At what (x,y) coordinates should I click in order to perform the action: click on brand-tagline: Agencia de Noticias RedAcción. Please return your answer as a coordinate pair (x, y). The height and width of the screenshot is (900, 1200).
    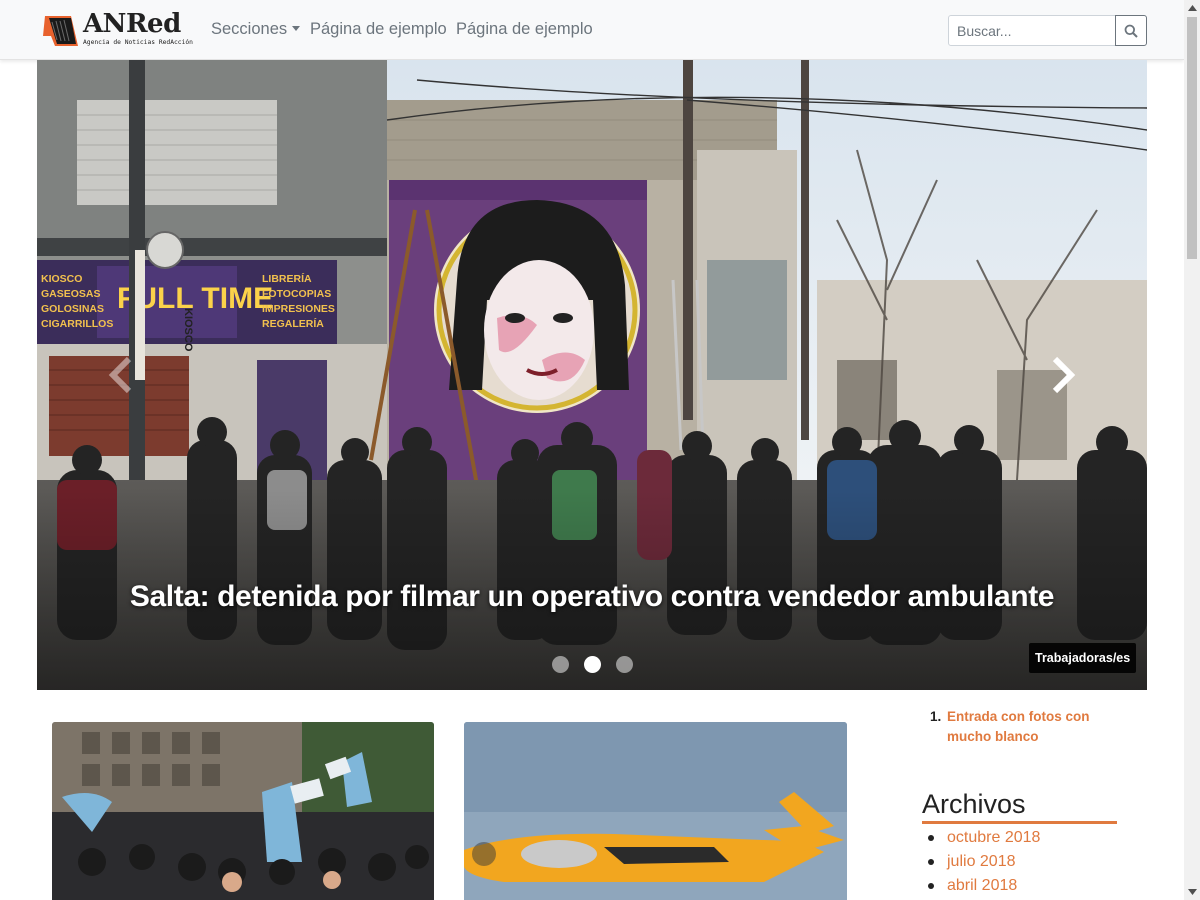
    Looking at the image, I should click on (138, 42).